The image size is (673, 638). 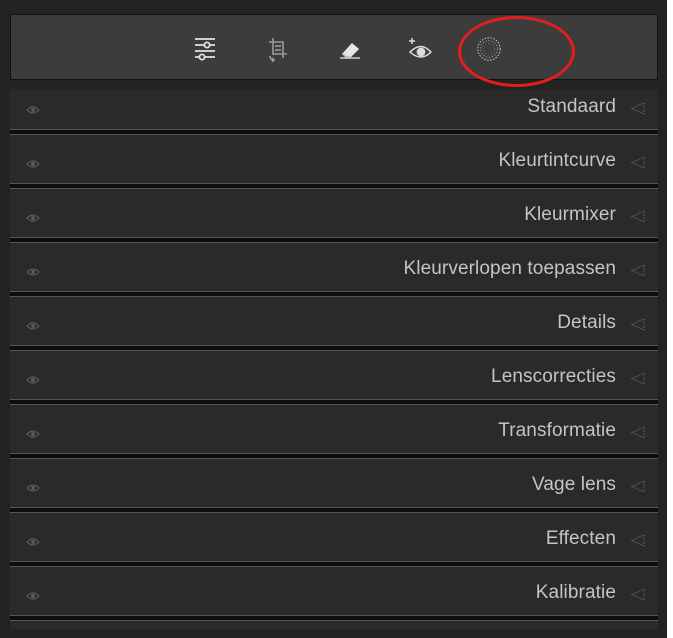 I want to click on section-vage-lens: Vage lens, so click(x=334, y=494).